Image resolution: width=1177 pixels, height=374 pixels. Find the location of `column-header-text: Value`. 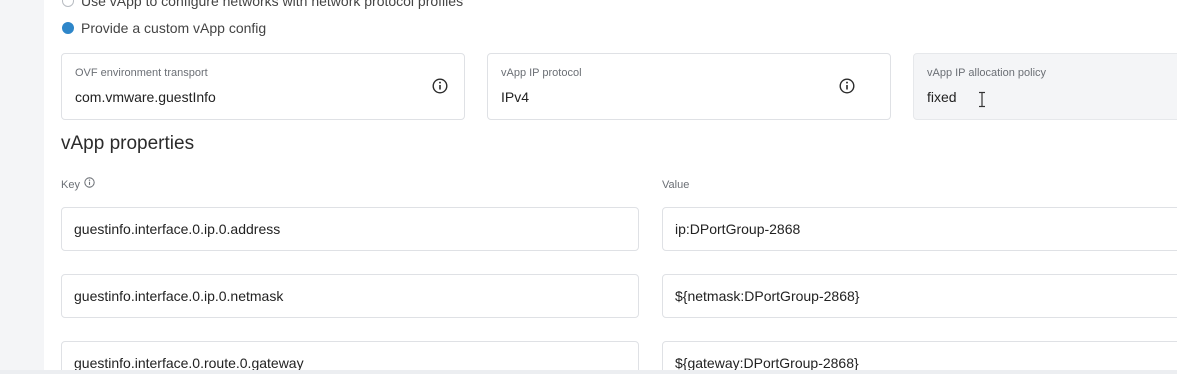

column-header-text: Value is located at coordinates (676, 185).